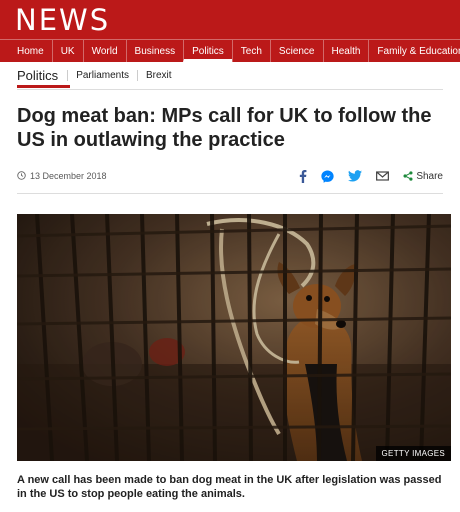 The height and width of the screenshot is (512, 460). I want to click on article-date: 13 December 2018, so click(62, 176).